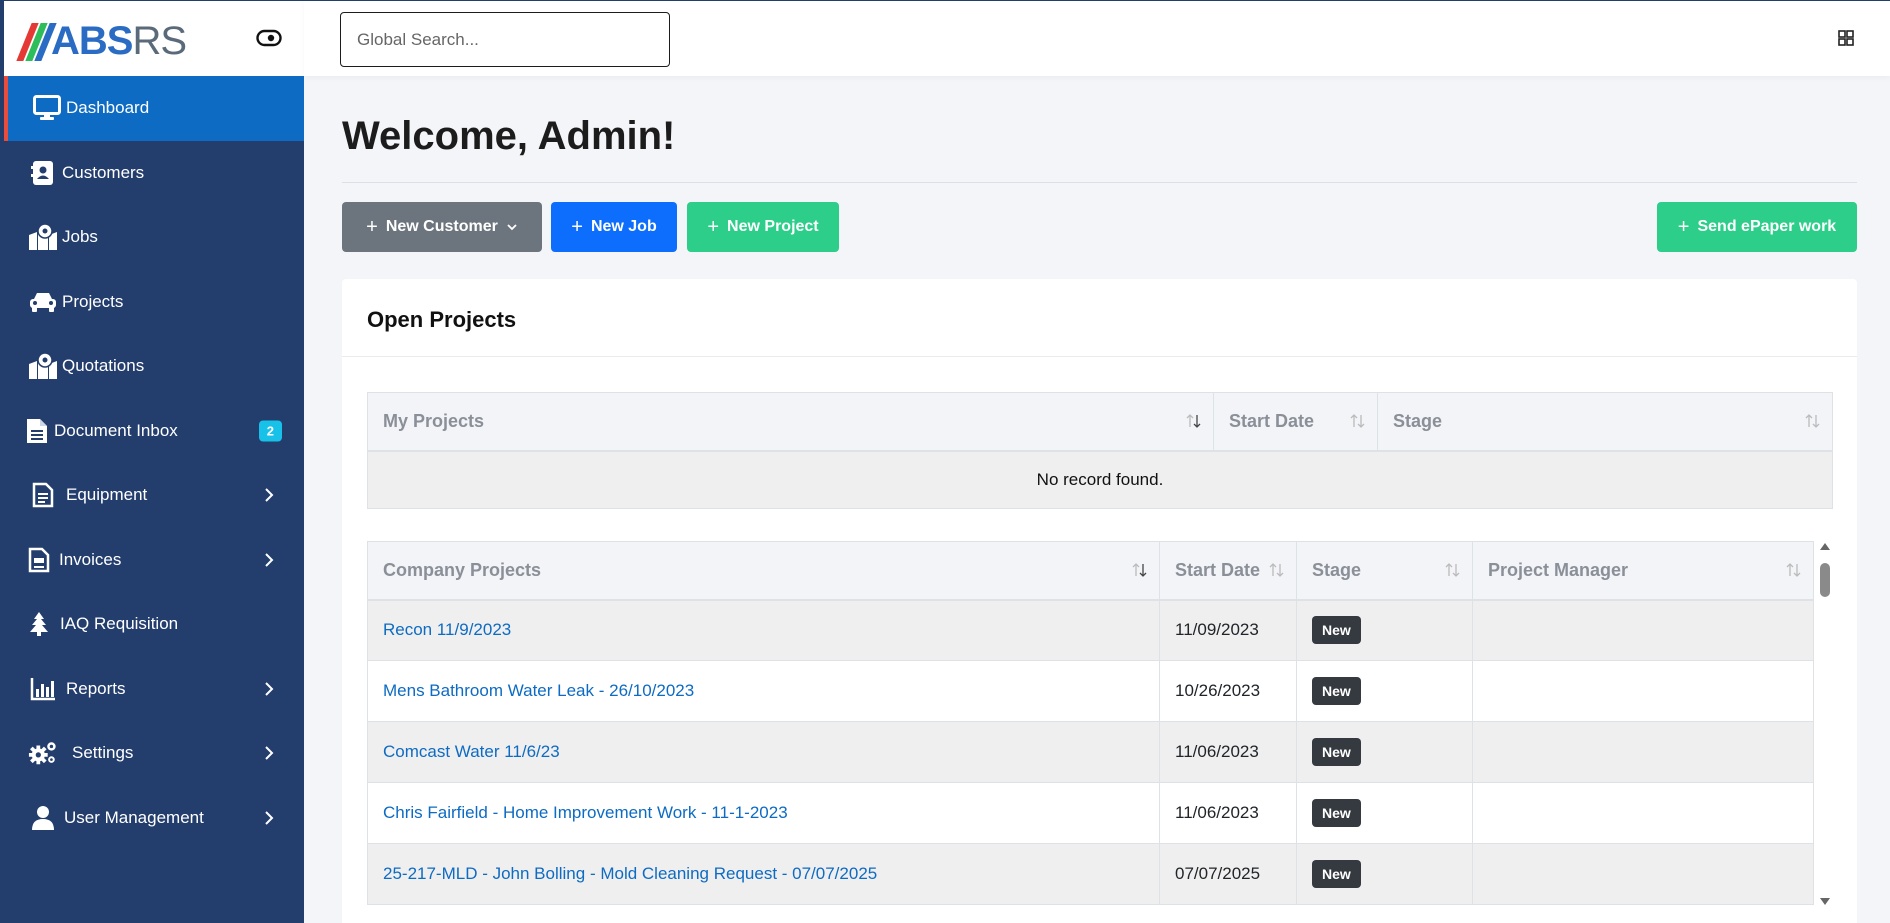 This screenshot has width=1890, height=923. What do you see at coordinates (1825, 902) in the screenshot?
I see `scroll-down-arrow-icon` at bounding box center [1825, 902].